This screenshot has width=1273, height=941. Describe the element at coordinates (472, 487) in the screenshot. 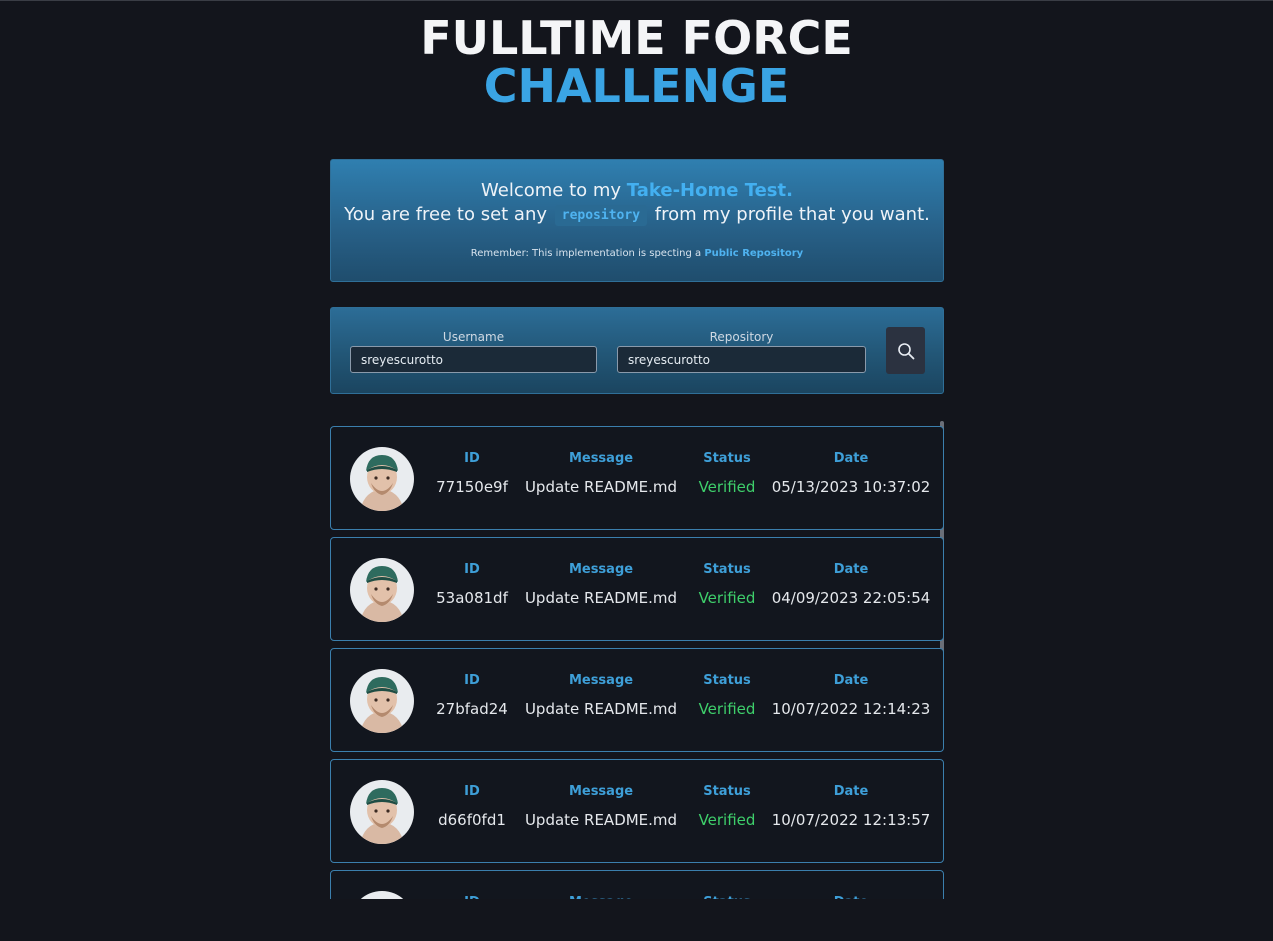

I see `commit-id: 77150e9f` at that location.